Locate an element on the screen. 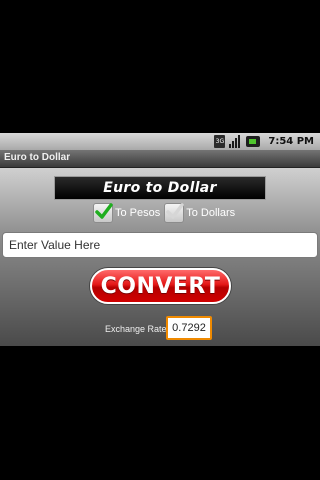 The image size is (320, 480). app-title-bar: Euro to Dollar is located at coordinates (160, 159).